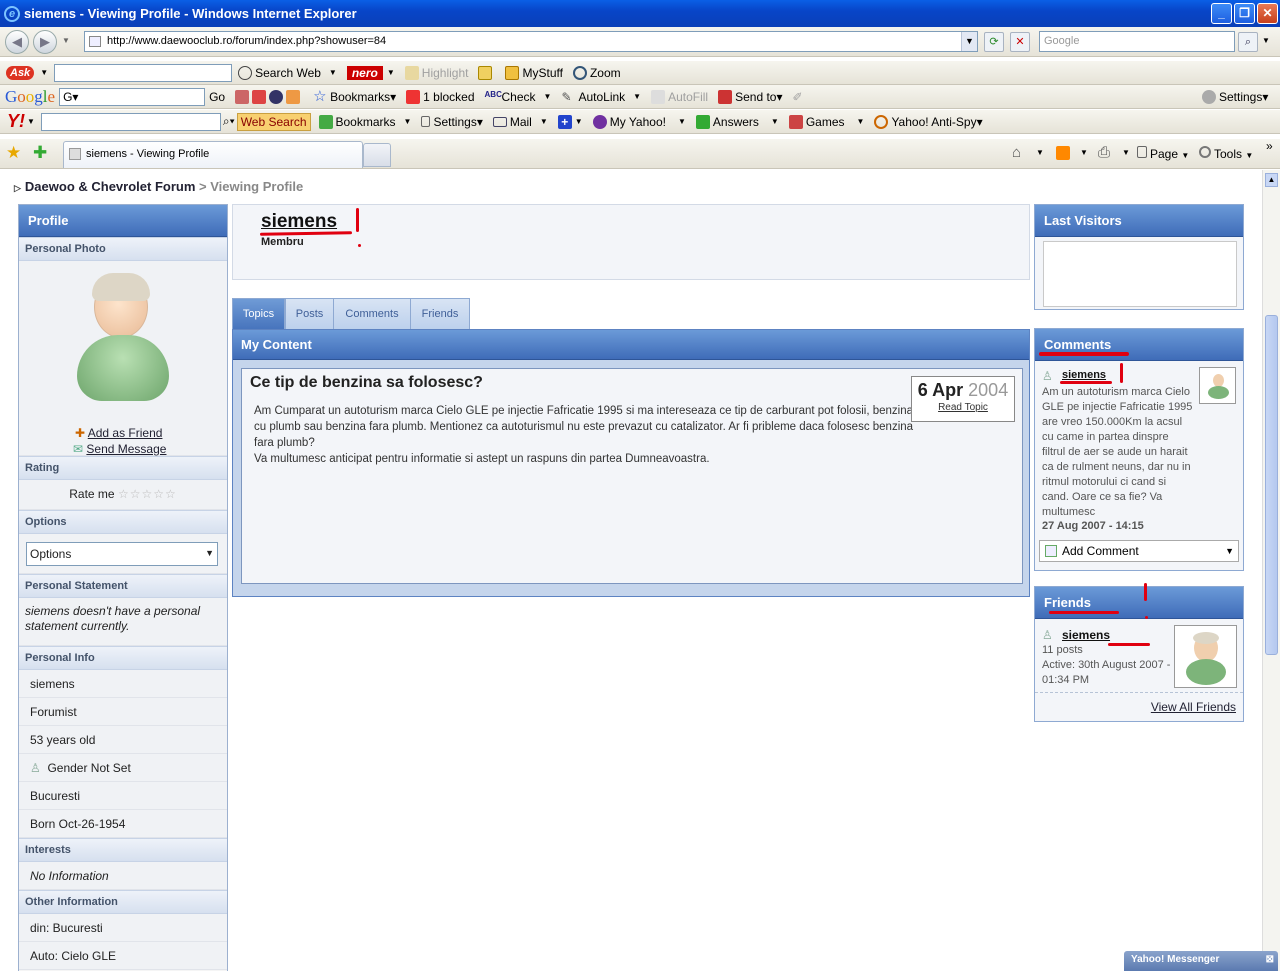  What do you see at coordinates (963, 390) in the screenshot?
I see `topic-date: 6 Apr 2004` at bounding box center [963, 390].